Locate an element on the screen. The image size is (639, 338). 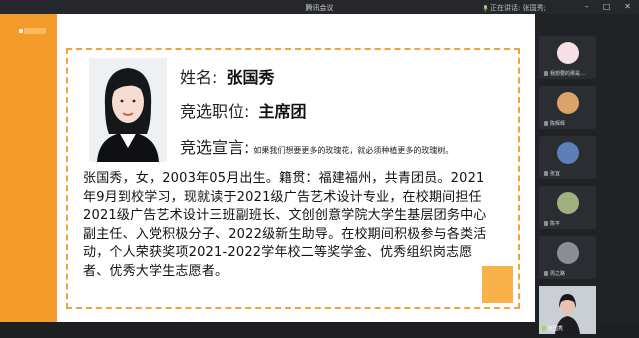
participant-tile: 陈平 is located at coordinates (567, 207).